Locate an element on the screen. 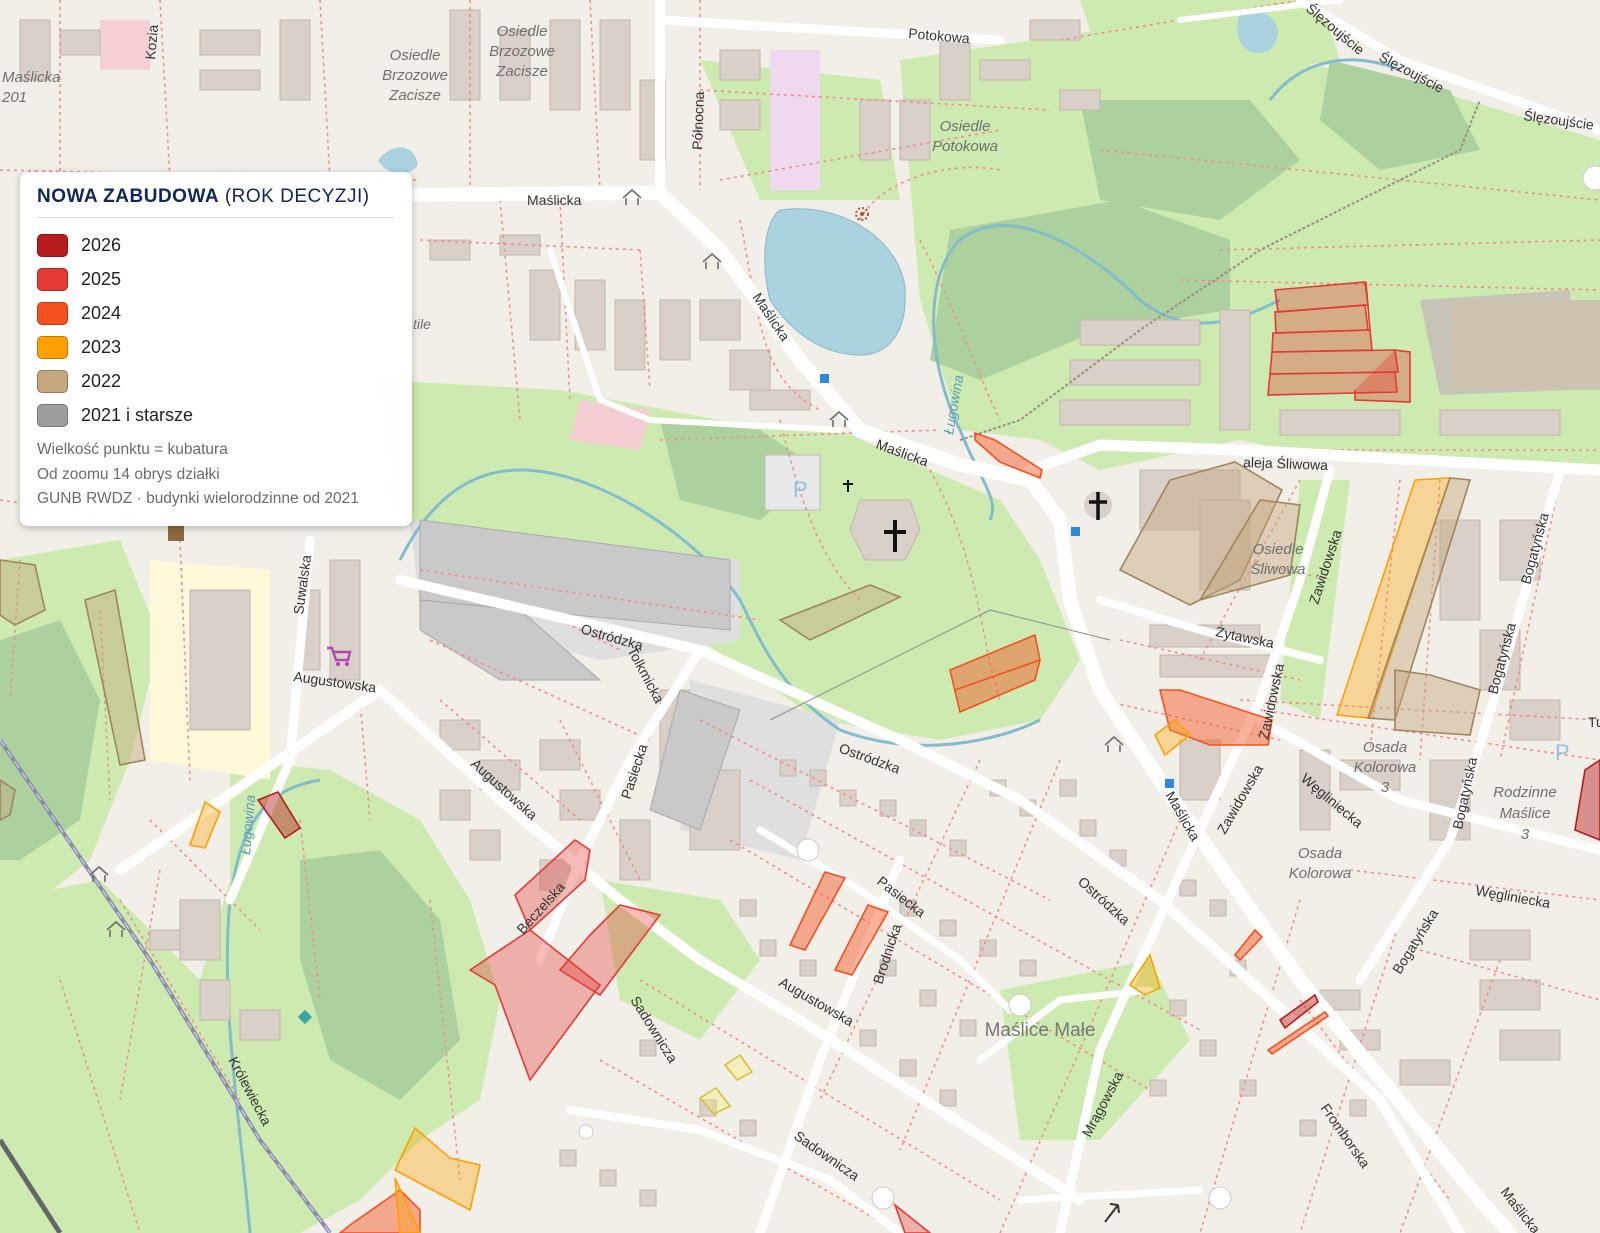 The image size is (1600, 1233). legend-item-2025: 2025 is located at coordinates (215, 279).